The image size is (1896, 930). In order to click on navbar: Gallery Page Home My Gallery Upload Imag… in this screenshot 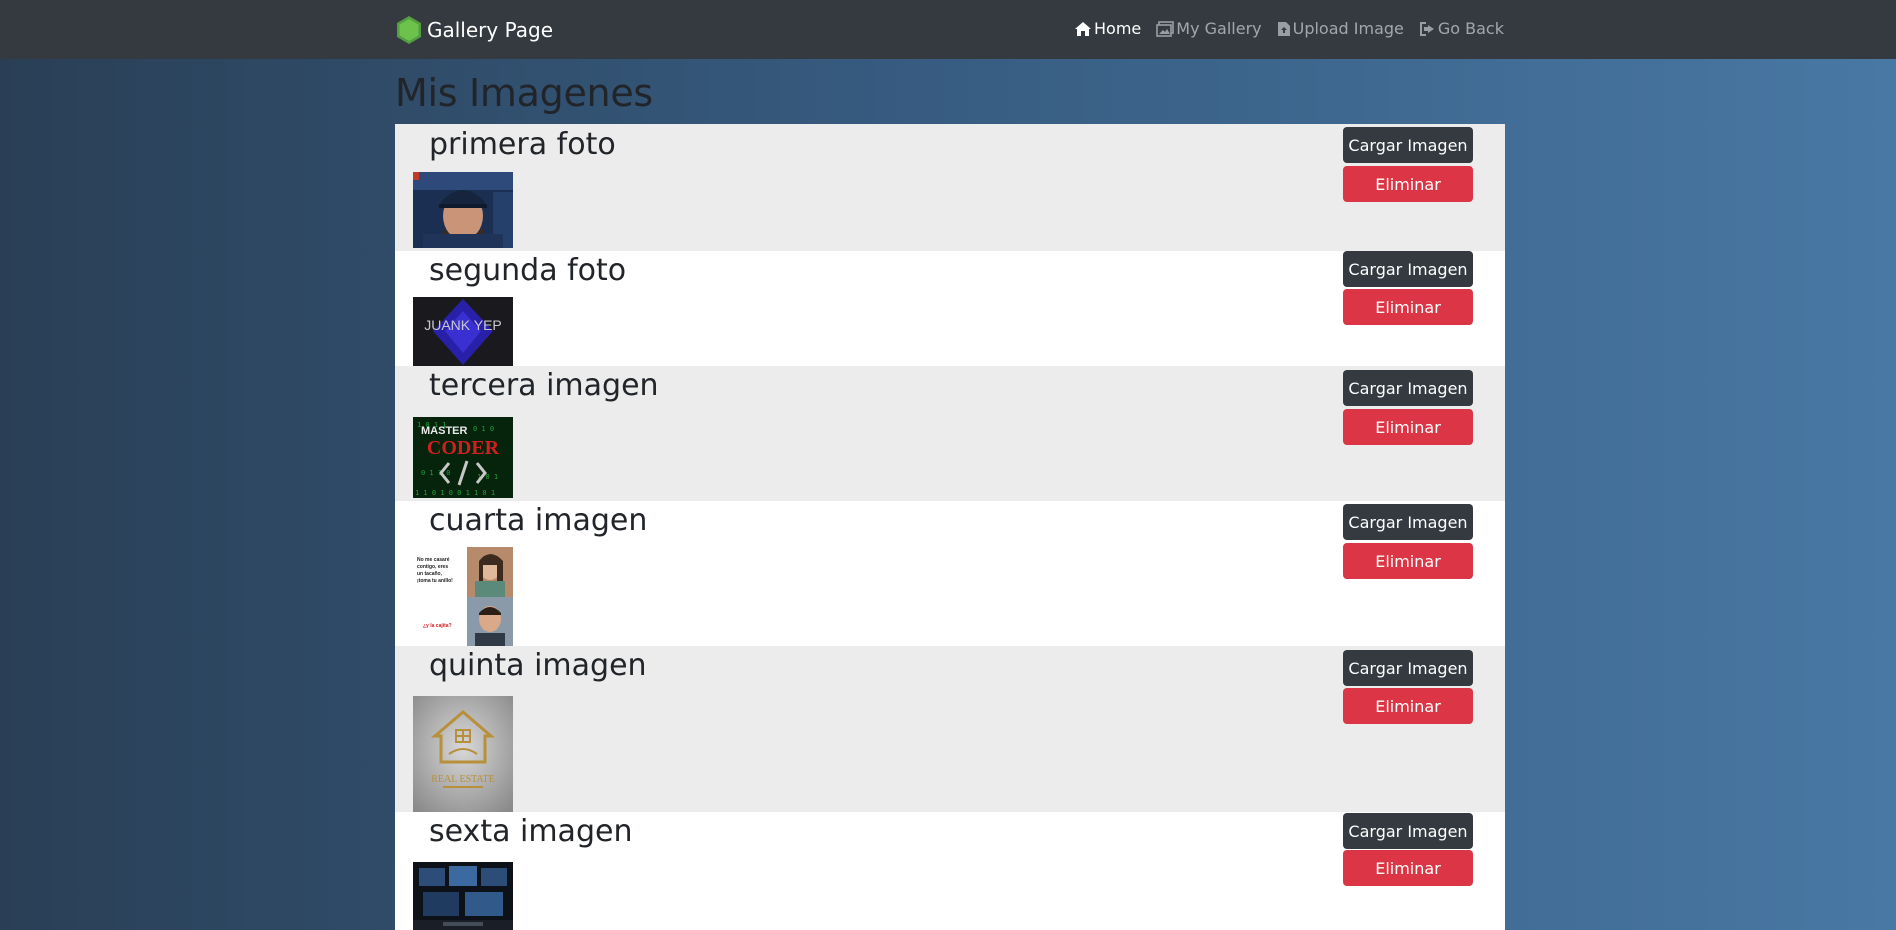, I will do `click(948, 29)`.